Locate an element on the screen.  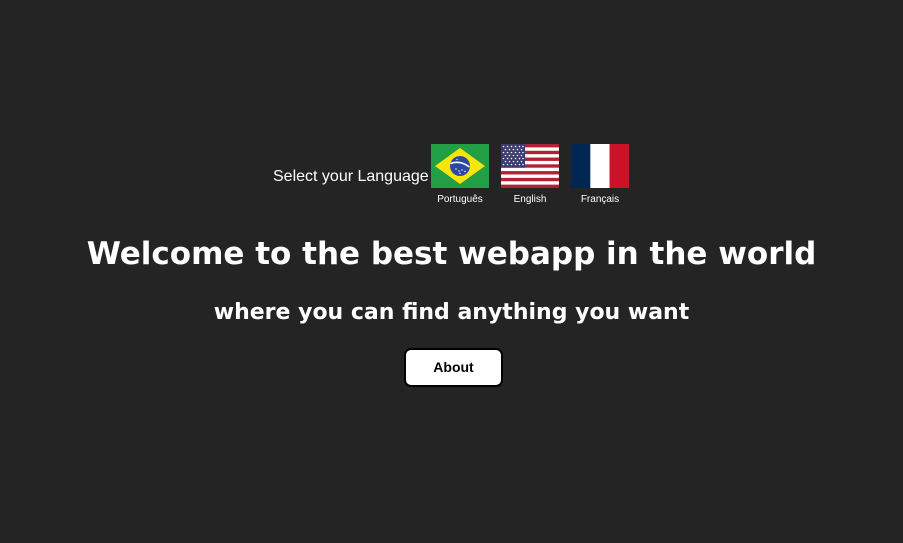
language-option-label: Français is located at coordinates (600, 199).